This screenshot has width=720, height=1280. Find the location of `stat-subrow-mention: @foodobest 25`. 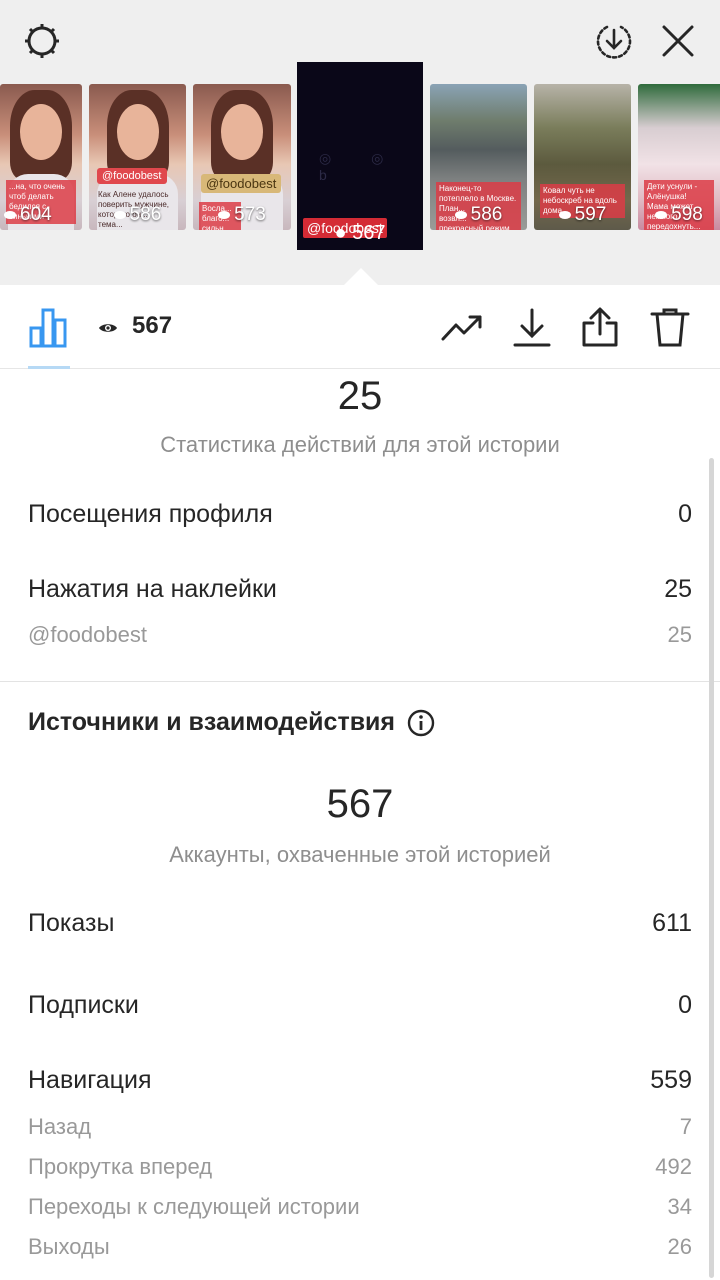

stat-subrow-mention: @foodobest 25 is located at coordinates (360, 635).